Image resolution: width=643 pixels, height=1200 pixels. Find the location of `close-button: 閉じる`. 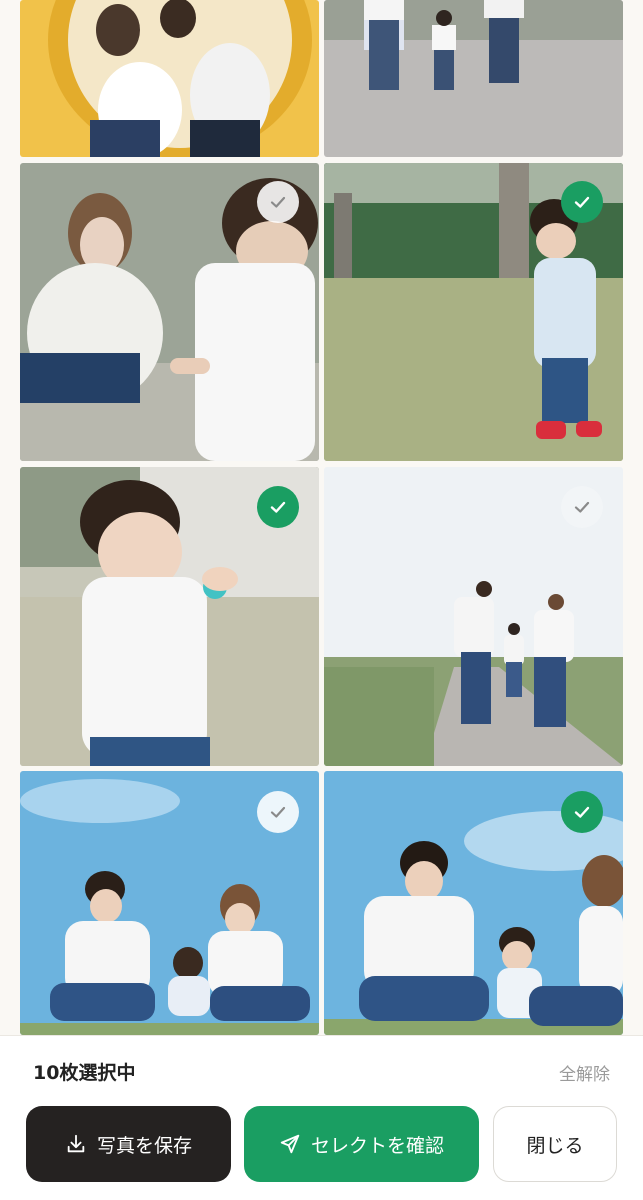

close-button: 閉じる is located at coordinates (555, 1144).